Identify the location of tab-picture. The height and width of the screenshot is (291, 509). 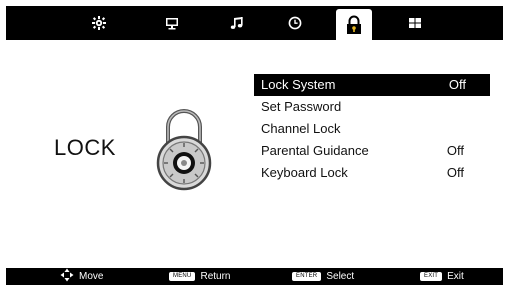
(99, 23).